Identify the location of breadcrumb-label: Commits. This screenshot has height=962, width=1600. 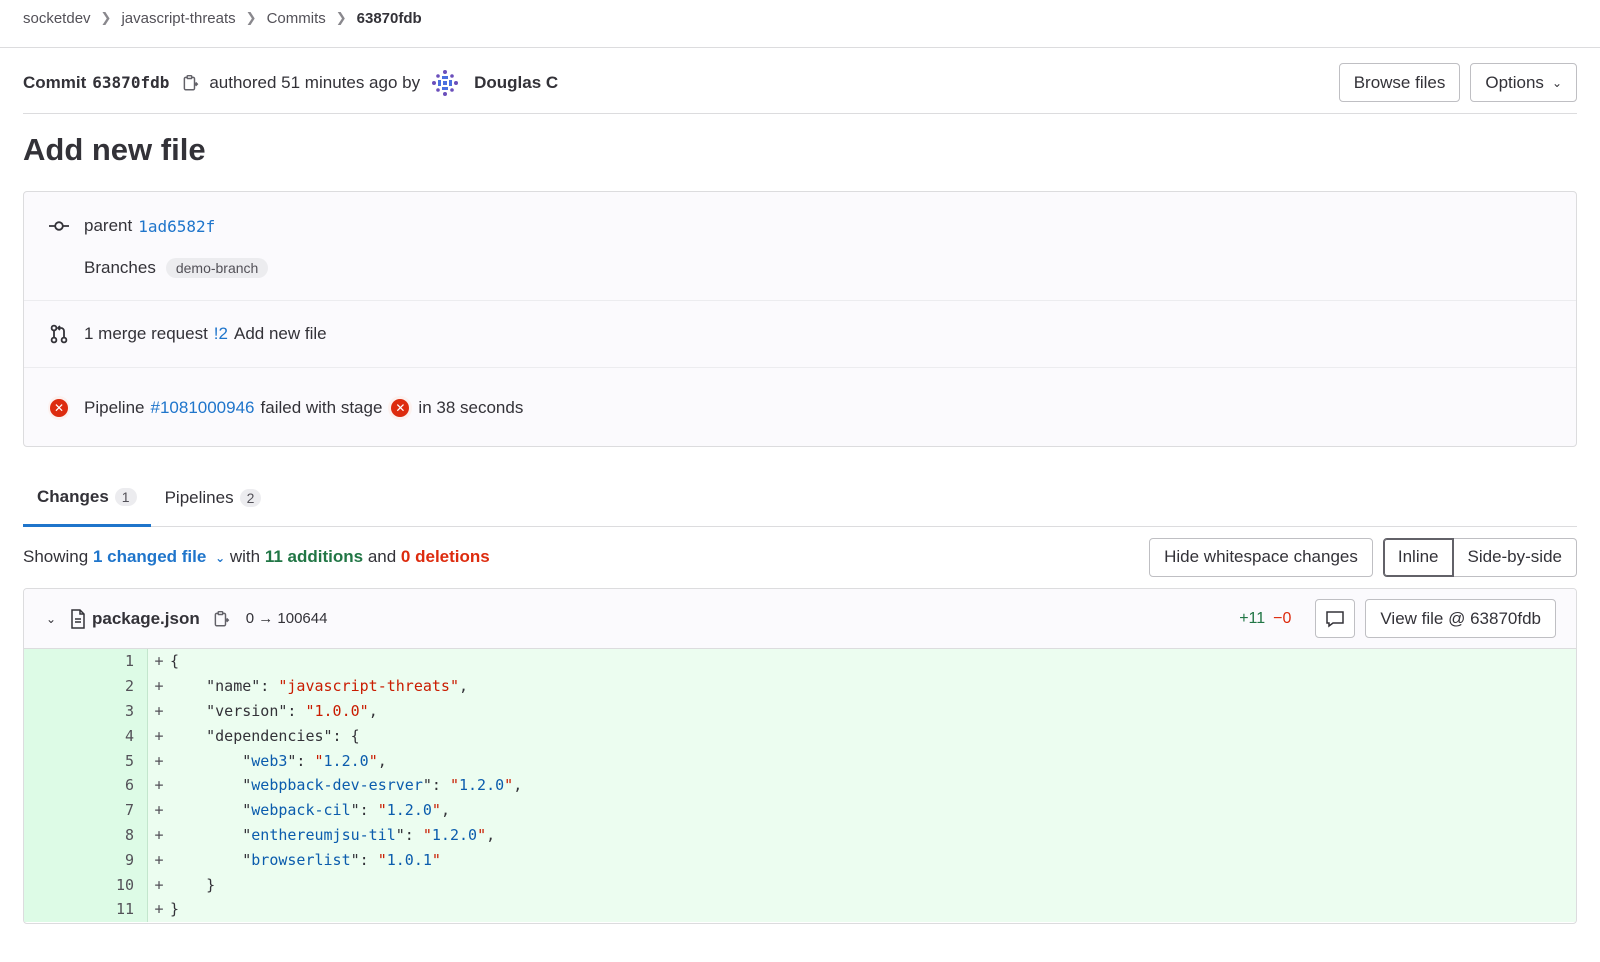
(296, 18).